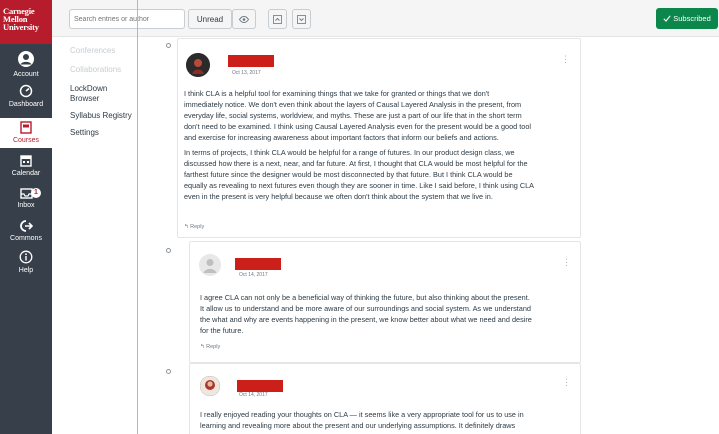 The image size is (719, 434). I want to click on nav-dashboard: Dashboard, so click(26, 96).